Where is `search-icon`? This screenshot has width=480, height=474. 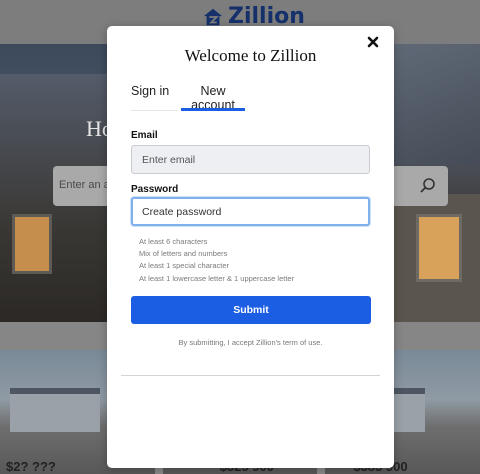
search-icon is located at coordinates (428, 186).